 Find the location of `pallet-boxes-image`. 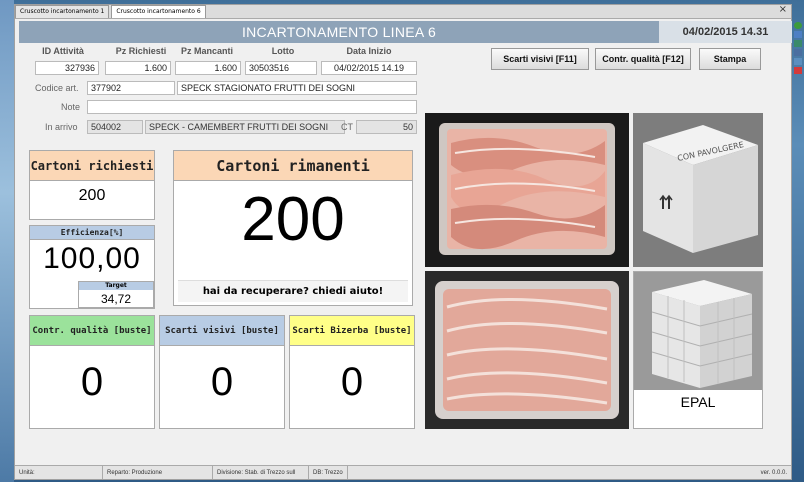

pallet-boxes-image is located at coordinates (698, 331).